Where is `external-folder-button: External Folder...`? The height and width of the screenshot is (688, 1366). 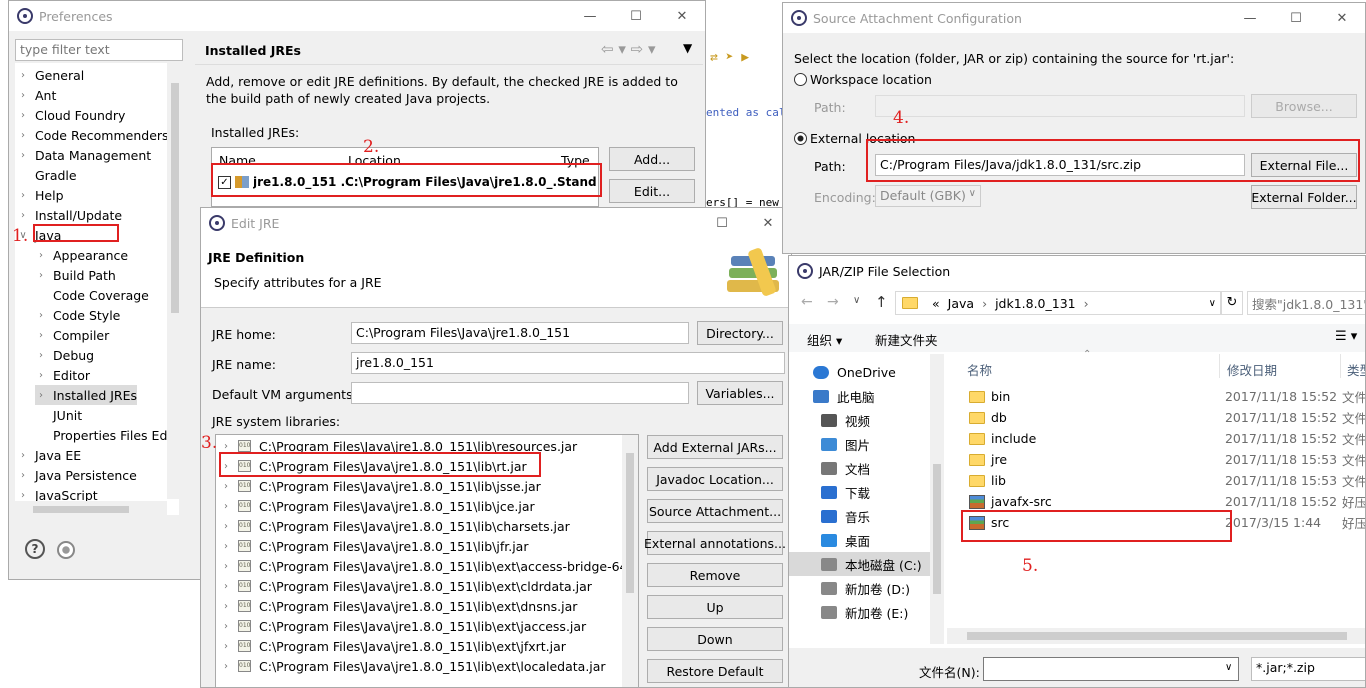
external-folder-button: External Folder... is located at coordinates (1304, 197).